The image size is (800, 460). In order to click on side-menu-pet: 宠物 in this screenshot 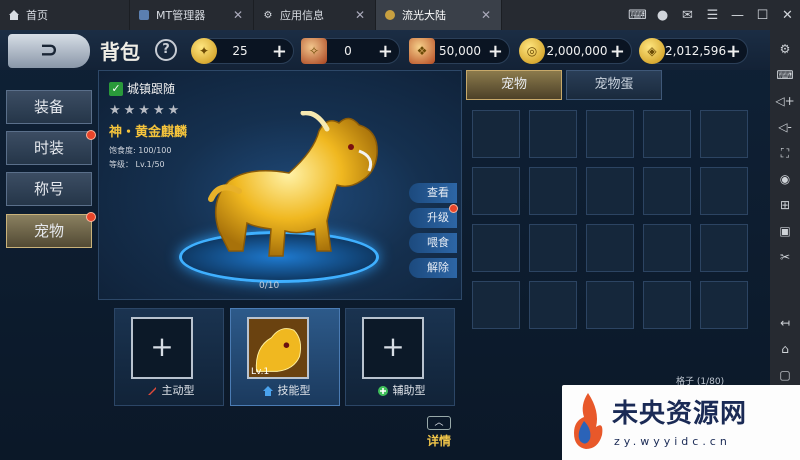, I will do `click(49, 231)`.